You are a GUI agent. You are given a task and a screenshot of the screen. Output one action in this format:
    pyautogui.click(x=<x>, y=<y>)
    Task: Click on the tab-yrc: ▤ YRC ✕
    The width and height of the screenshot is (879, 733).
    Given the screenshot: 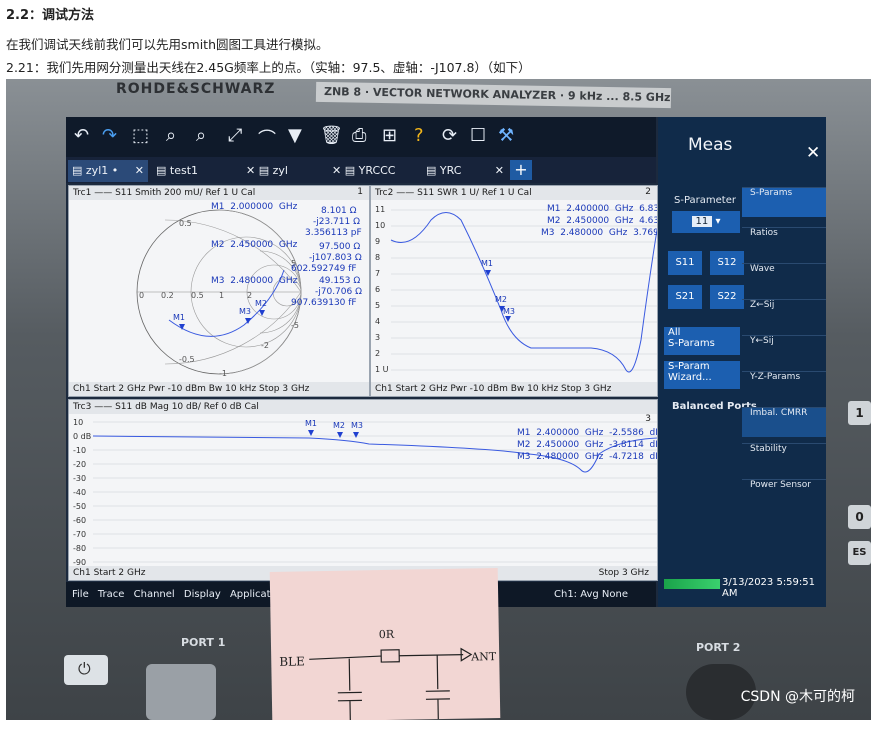 What is the action you would take?
    pyautogui.click(x=466, y=171)
    